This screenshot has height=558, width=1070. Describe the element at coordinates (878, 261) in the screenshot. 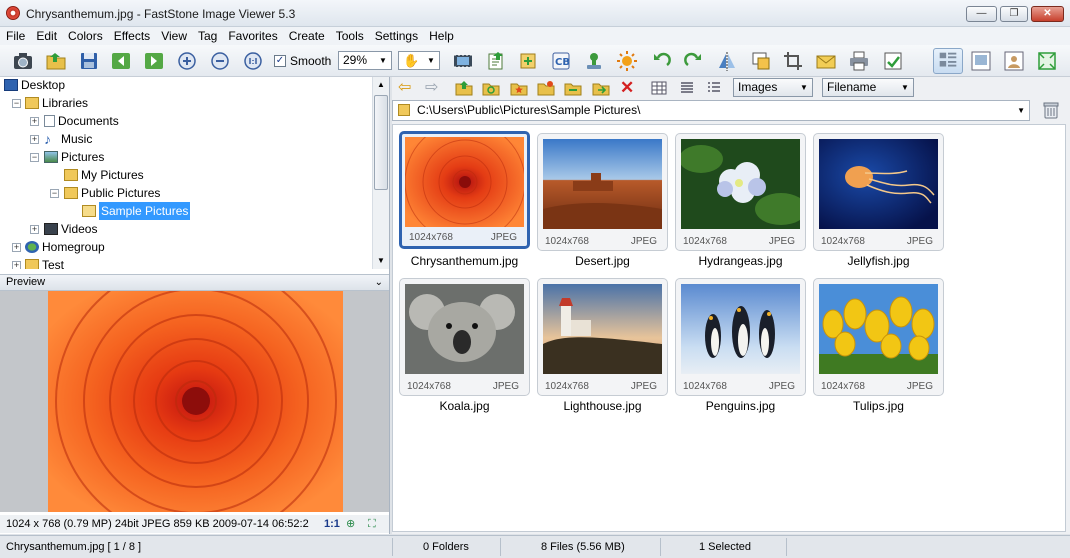

I see `thumbnail-filename: Jellyfish.jpg` at that location.